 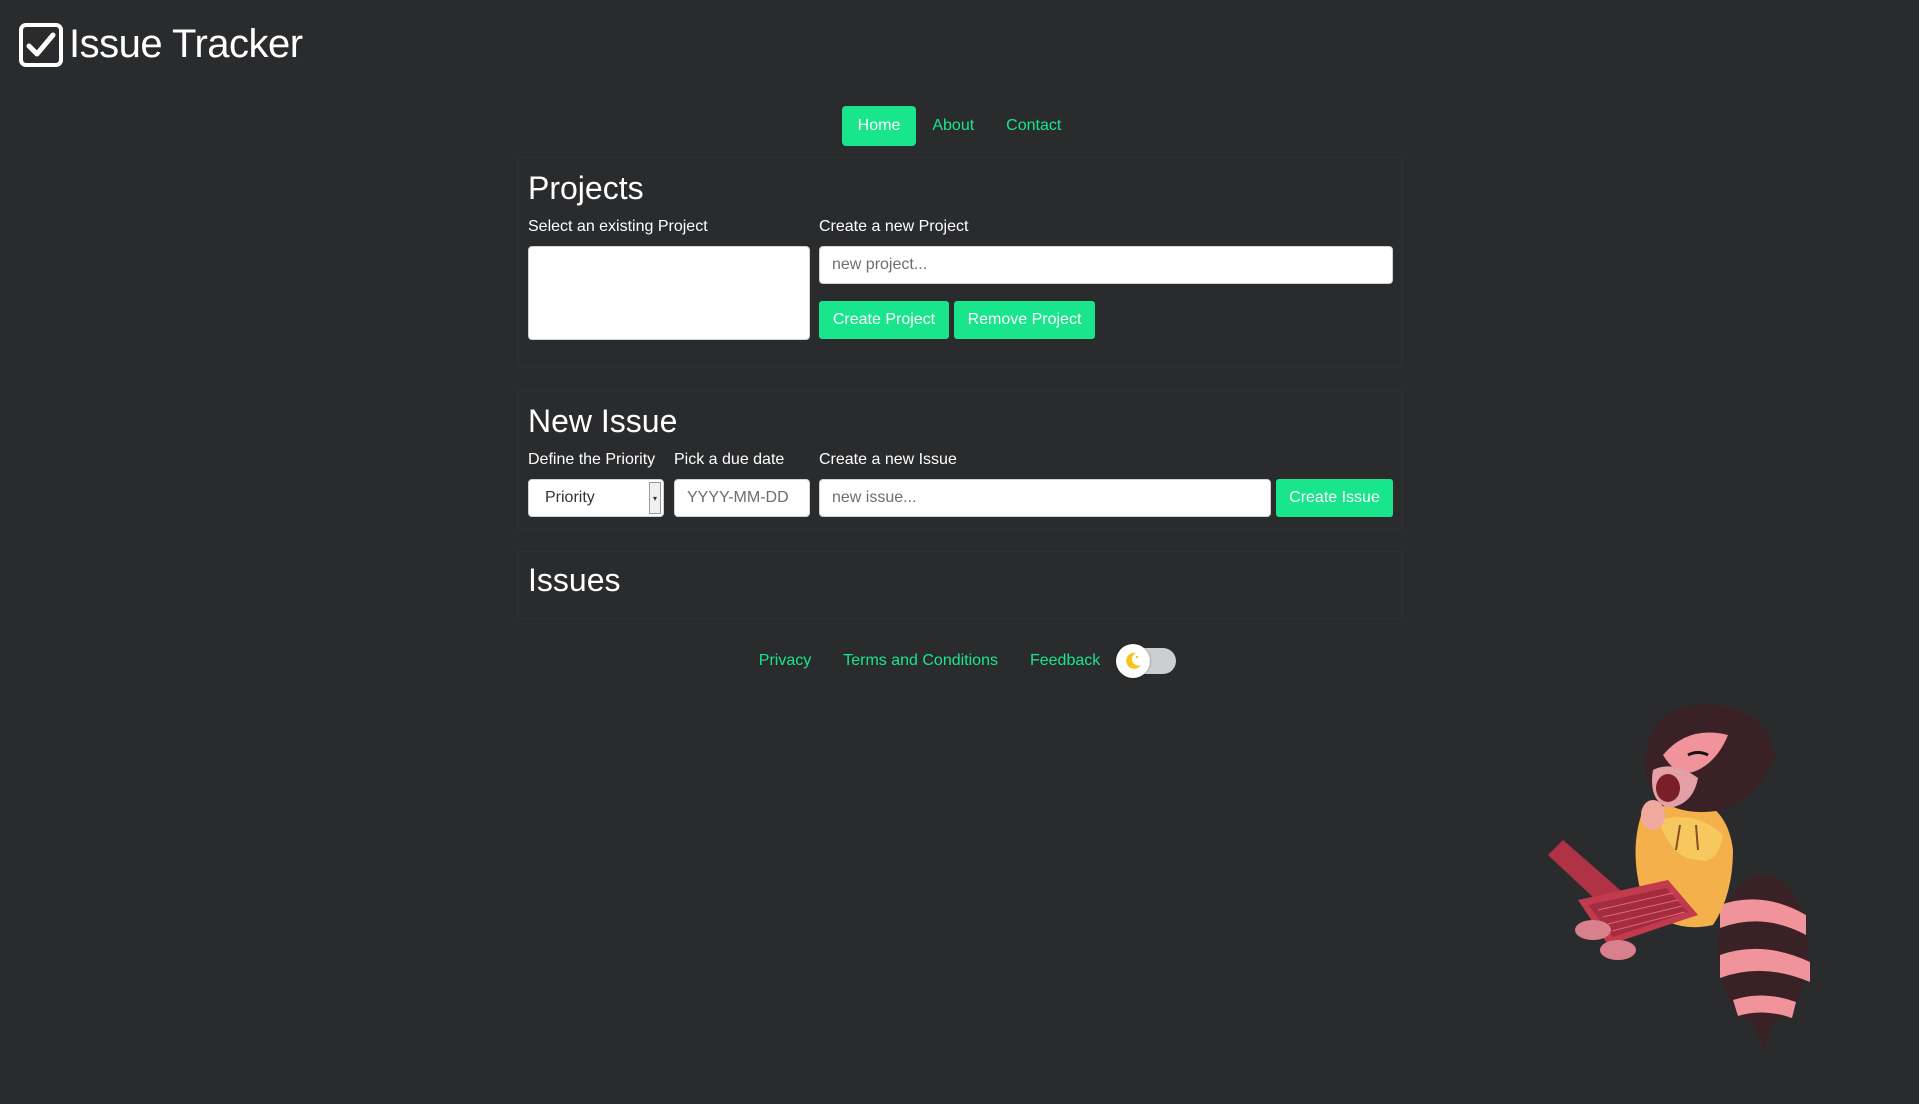 What do you see at coordinates (1024, 320) in the screenshot?
I see `remove-project-button: Remove Project` at bounding box center [1024, 320].